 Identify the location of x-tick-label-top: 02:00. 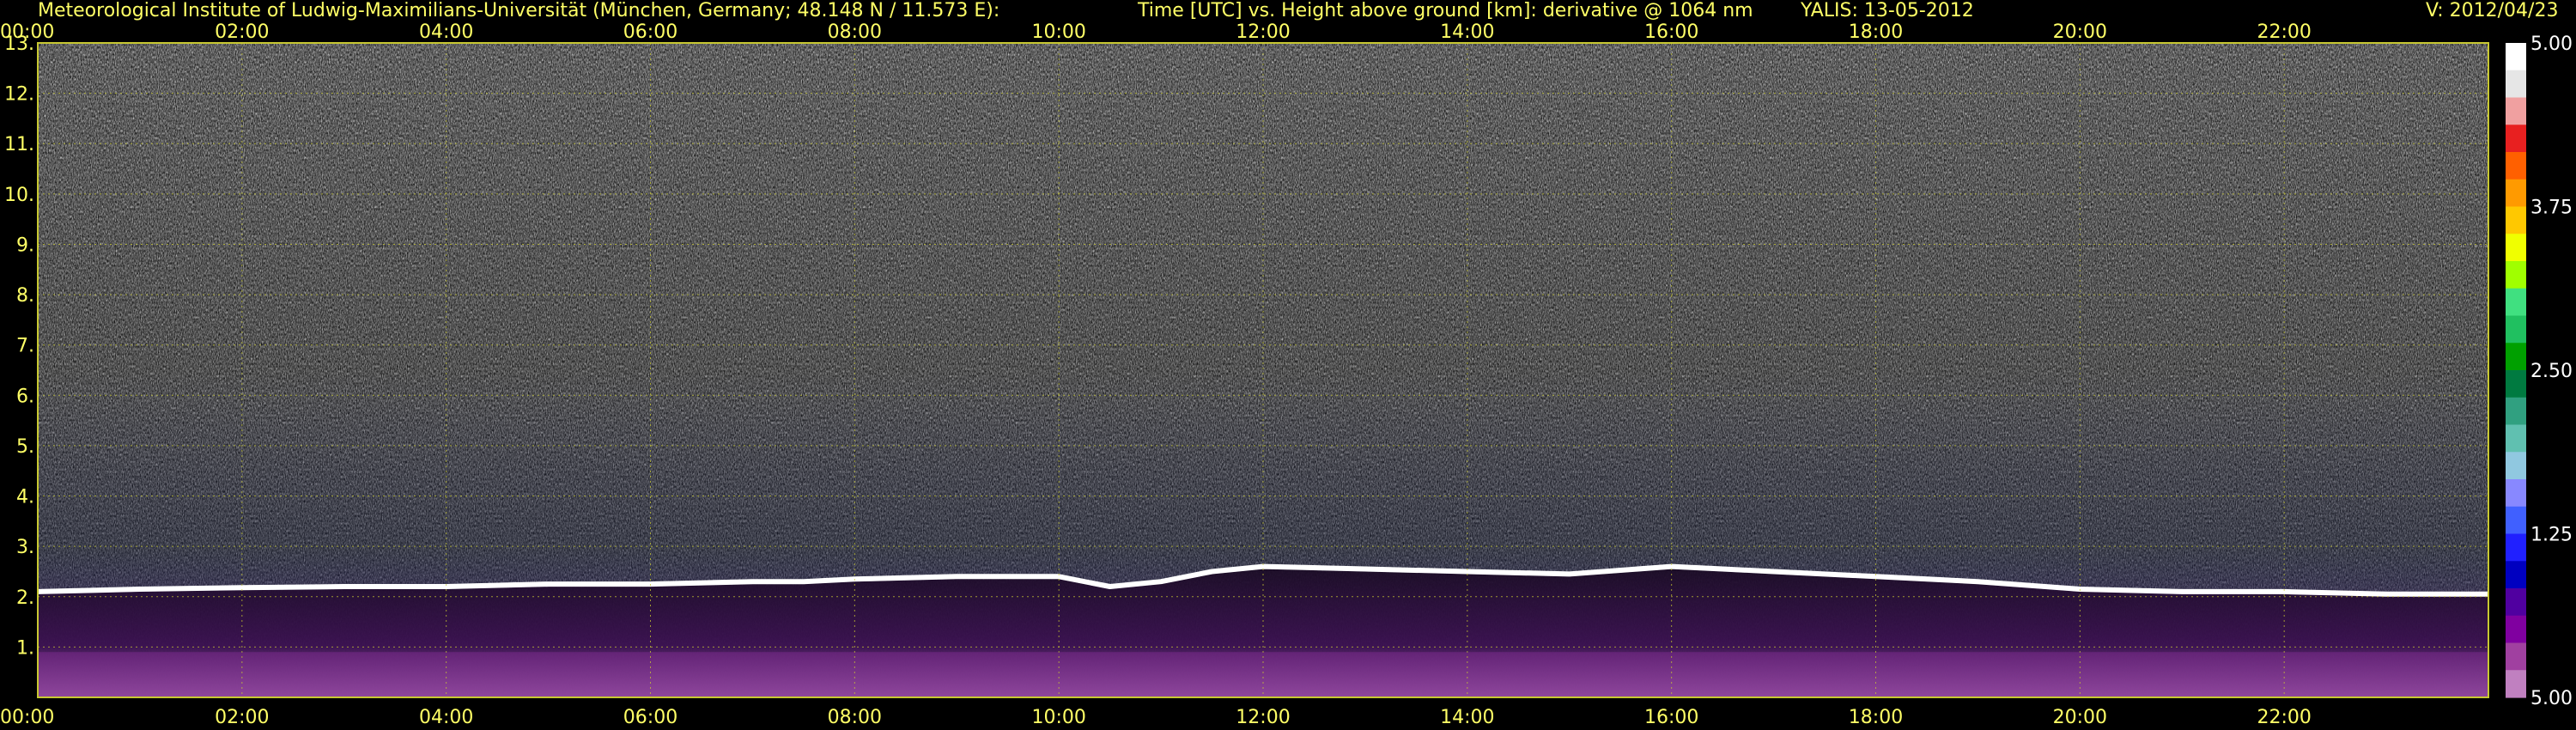
(242, 32).